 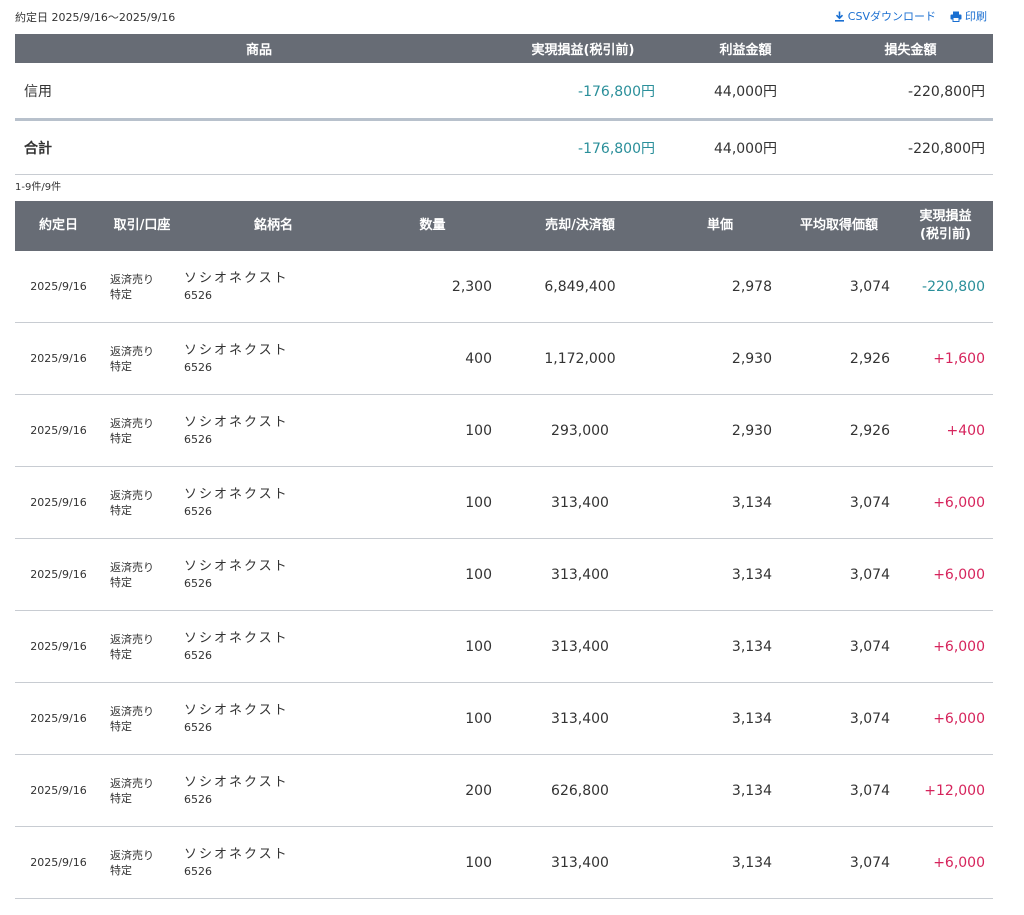 I want to click on settlement-amount: 293,000, so click(x=580, y=430).